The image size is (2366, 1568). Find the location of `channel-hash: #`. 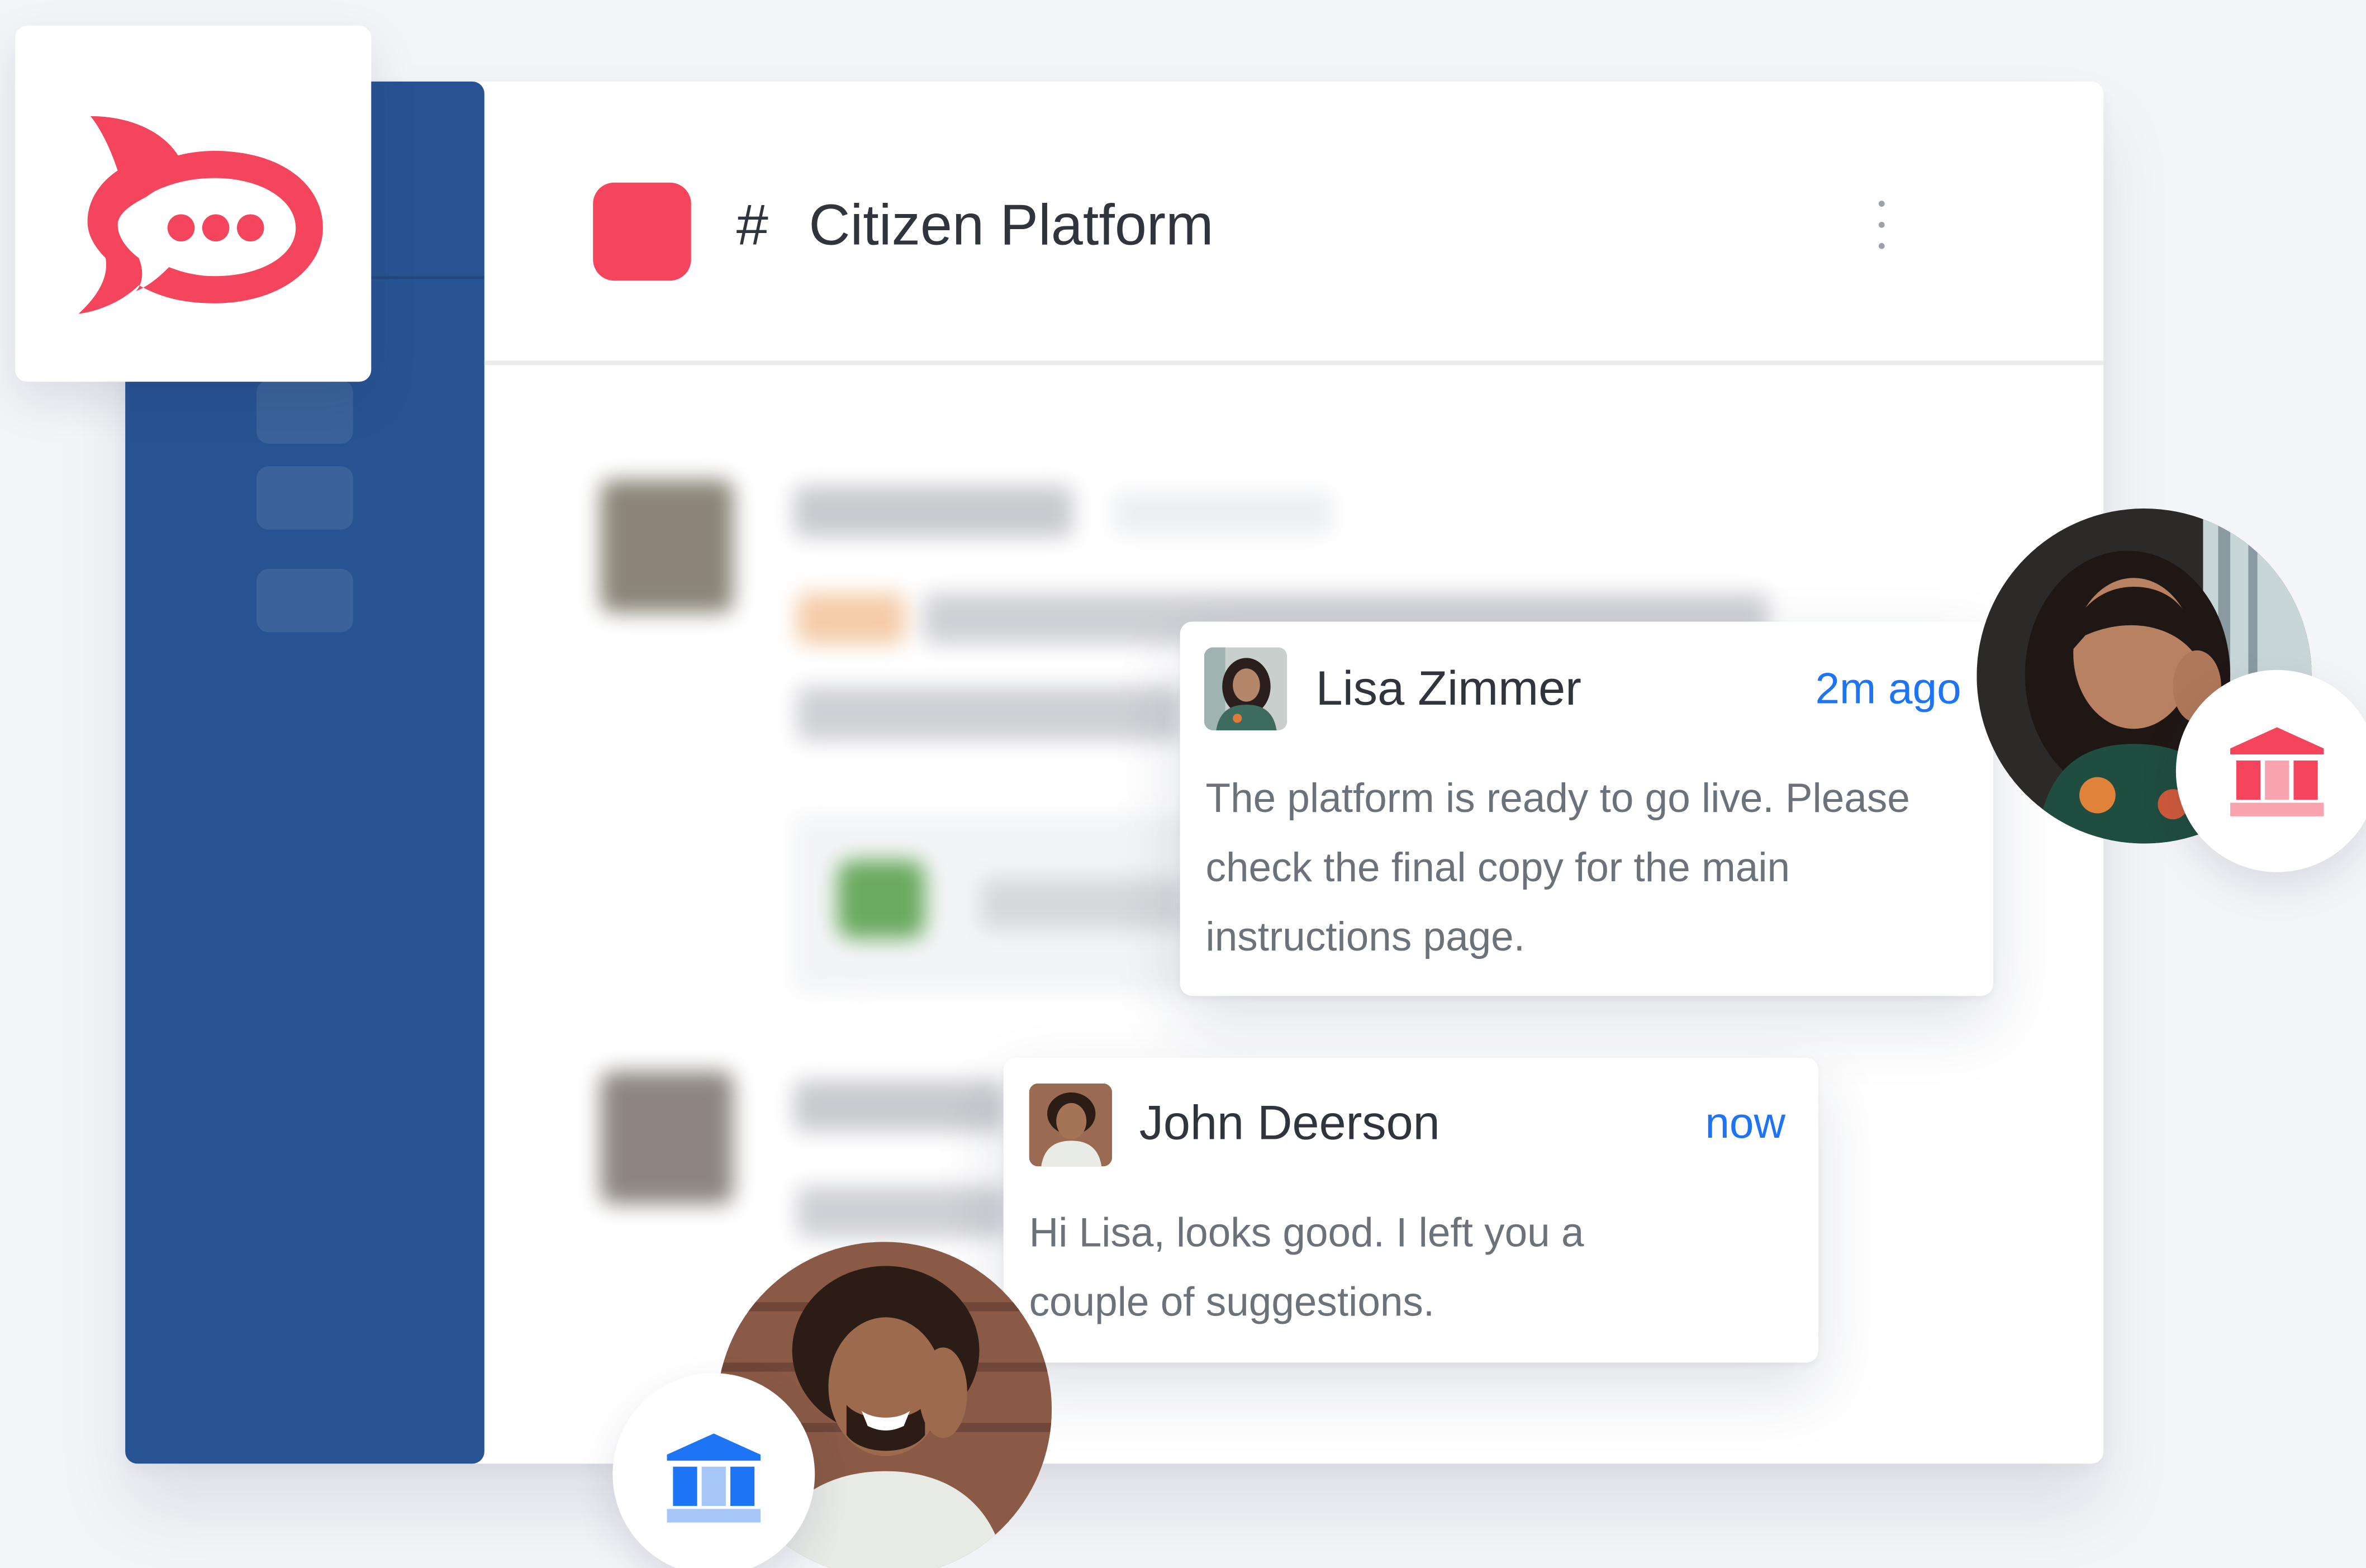

channel-hash: # is located at coordinates (752, 226).